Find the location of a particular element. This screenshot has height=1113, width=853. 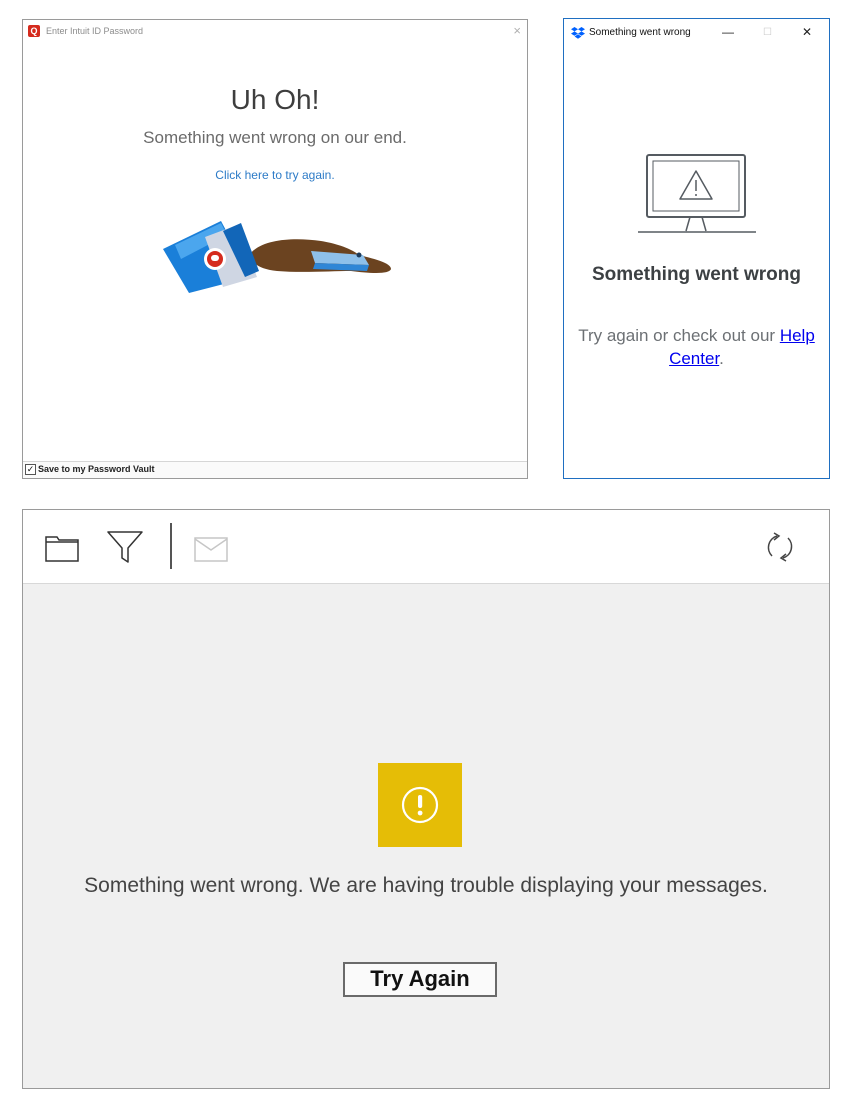

intuit-heading: Uh Oh! is located at coordinates (275, 99).